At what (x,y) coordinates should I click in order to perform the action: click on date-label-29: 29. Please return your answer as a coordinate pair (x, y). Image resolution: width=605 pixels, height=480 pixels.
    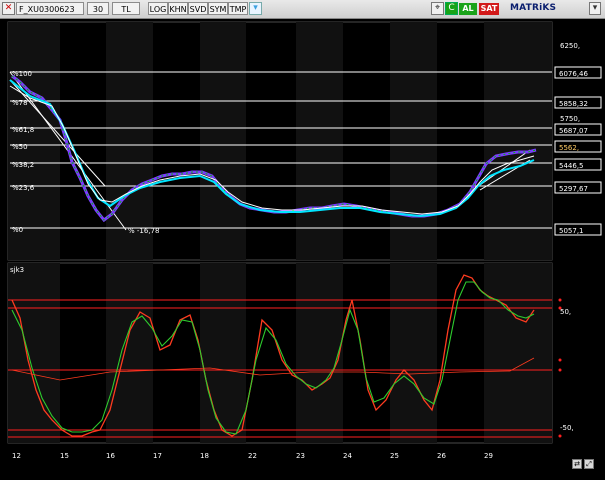
    Looking at the image, I should click on (488, 456).